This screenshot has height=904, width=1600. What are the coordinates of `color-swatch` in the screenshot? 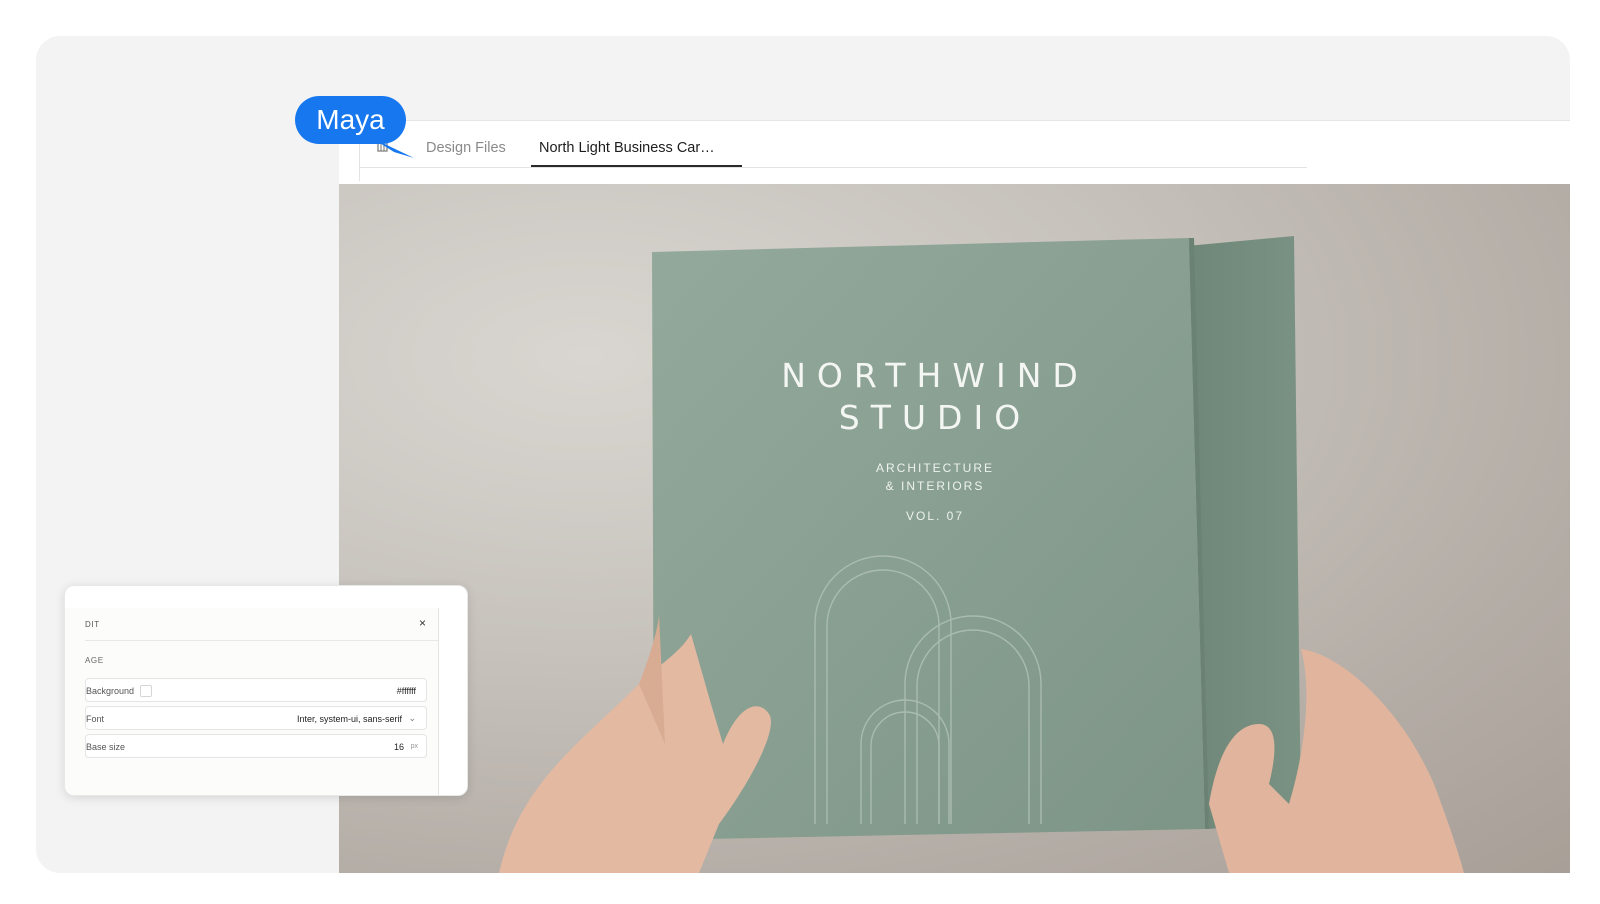 It's located at (146, 691).